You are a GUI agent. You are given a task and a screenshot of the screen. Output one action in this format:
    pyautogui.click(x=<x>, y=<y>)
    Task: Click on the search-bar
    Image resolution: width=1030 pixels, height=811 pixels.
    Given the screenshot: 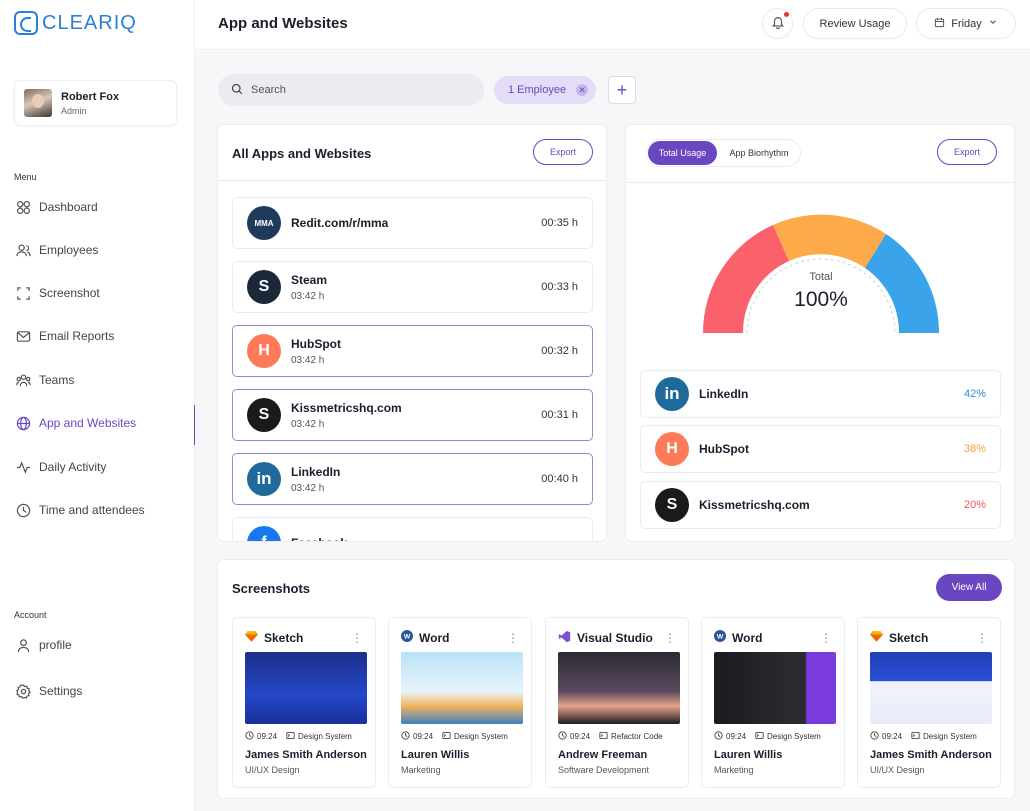 What is the action you would take?
    pyautogui.click(x=351, y=90)
    